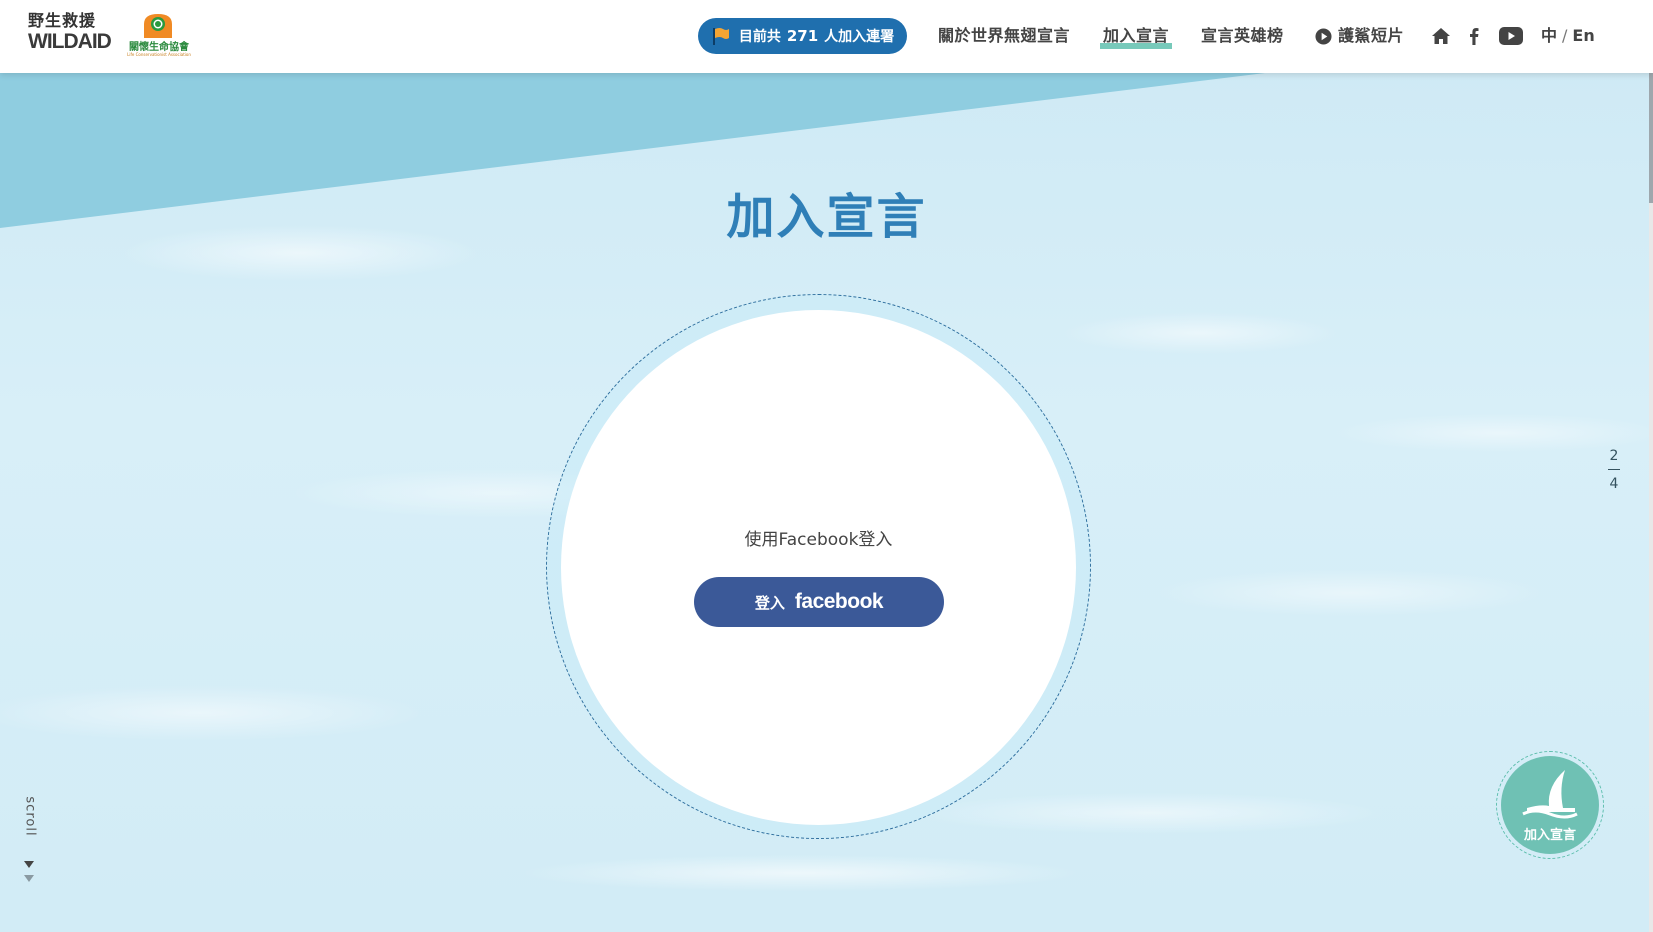 The image size is (1653, 932). What do you see at coordinates (1004, 36) in the screenshot?
I see `nav-about: 關於世界無翅宣言` at bounding box center [1004, 36].